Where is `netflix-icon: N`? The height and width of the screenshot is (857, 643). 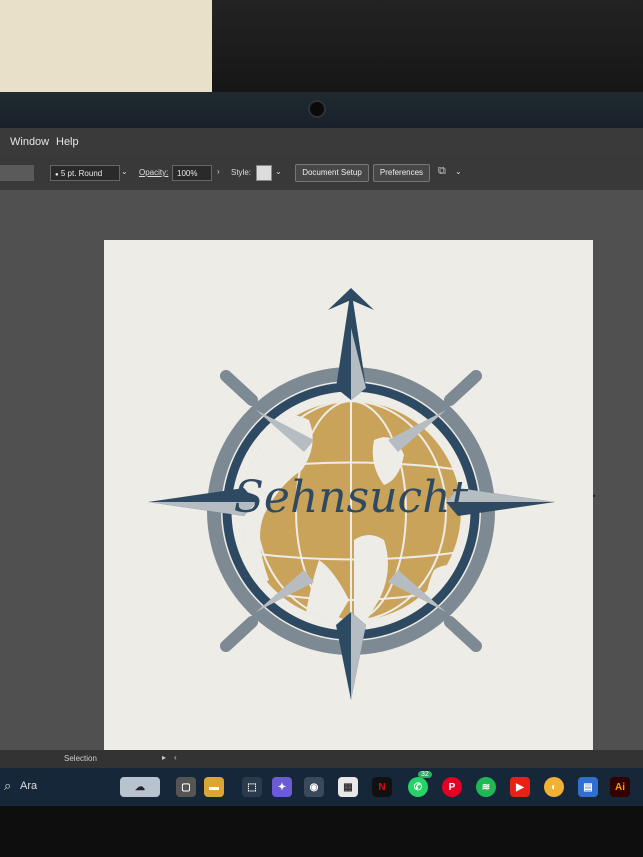 netflix-icon: N is located at coordinates (382, 787).